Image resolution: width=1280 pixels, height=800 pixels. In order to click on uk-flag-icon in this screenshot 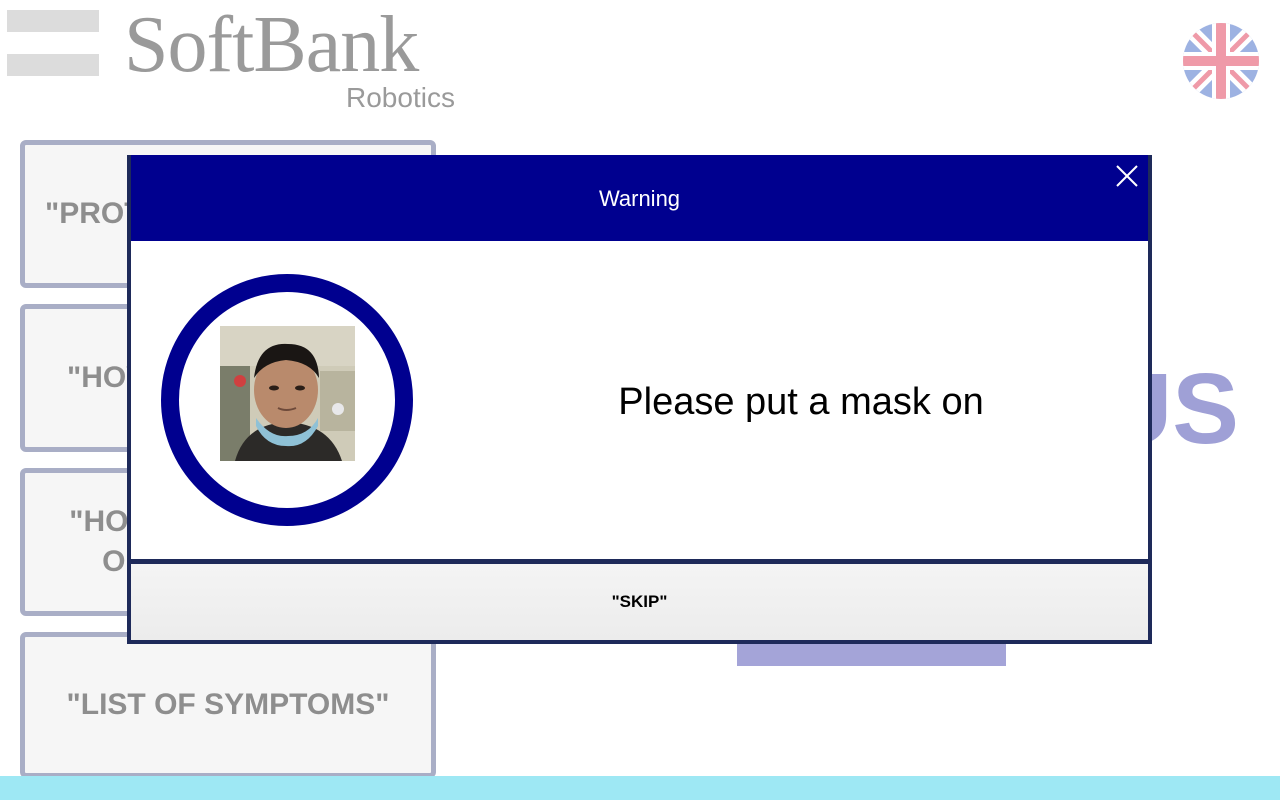, I will do `click(1221, 61)`.